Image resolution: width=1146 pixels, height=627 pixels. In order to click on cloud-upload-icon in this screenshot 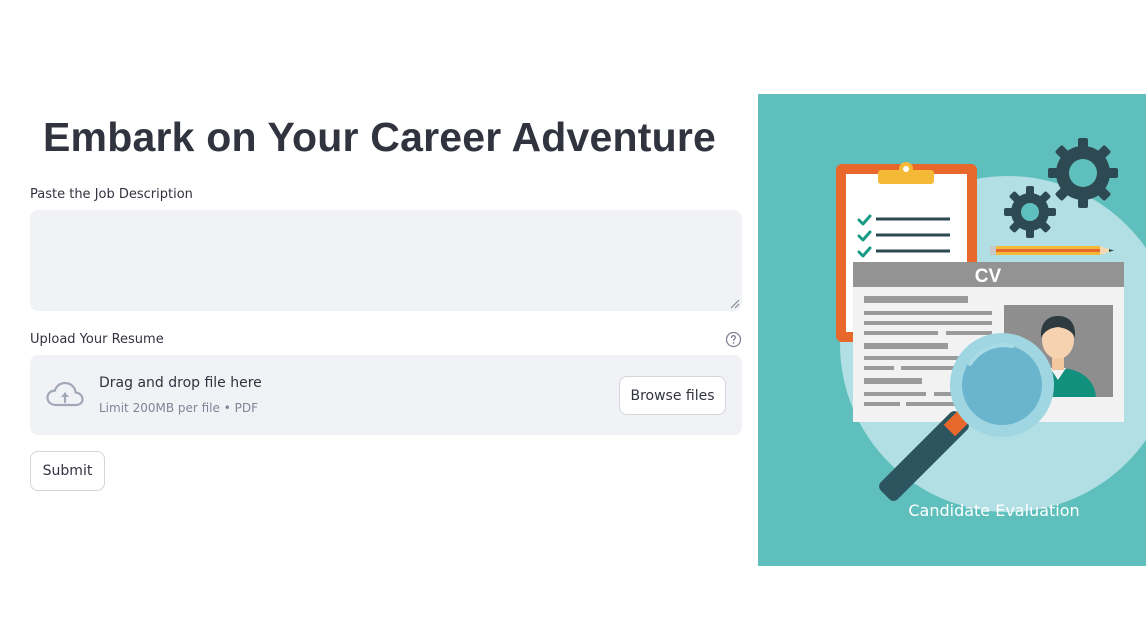, I will do `click(65, 394)`.